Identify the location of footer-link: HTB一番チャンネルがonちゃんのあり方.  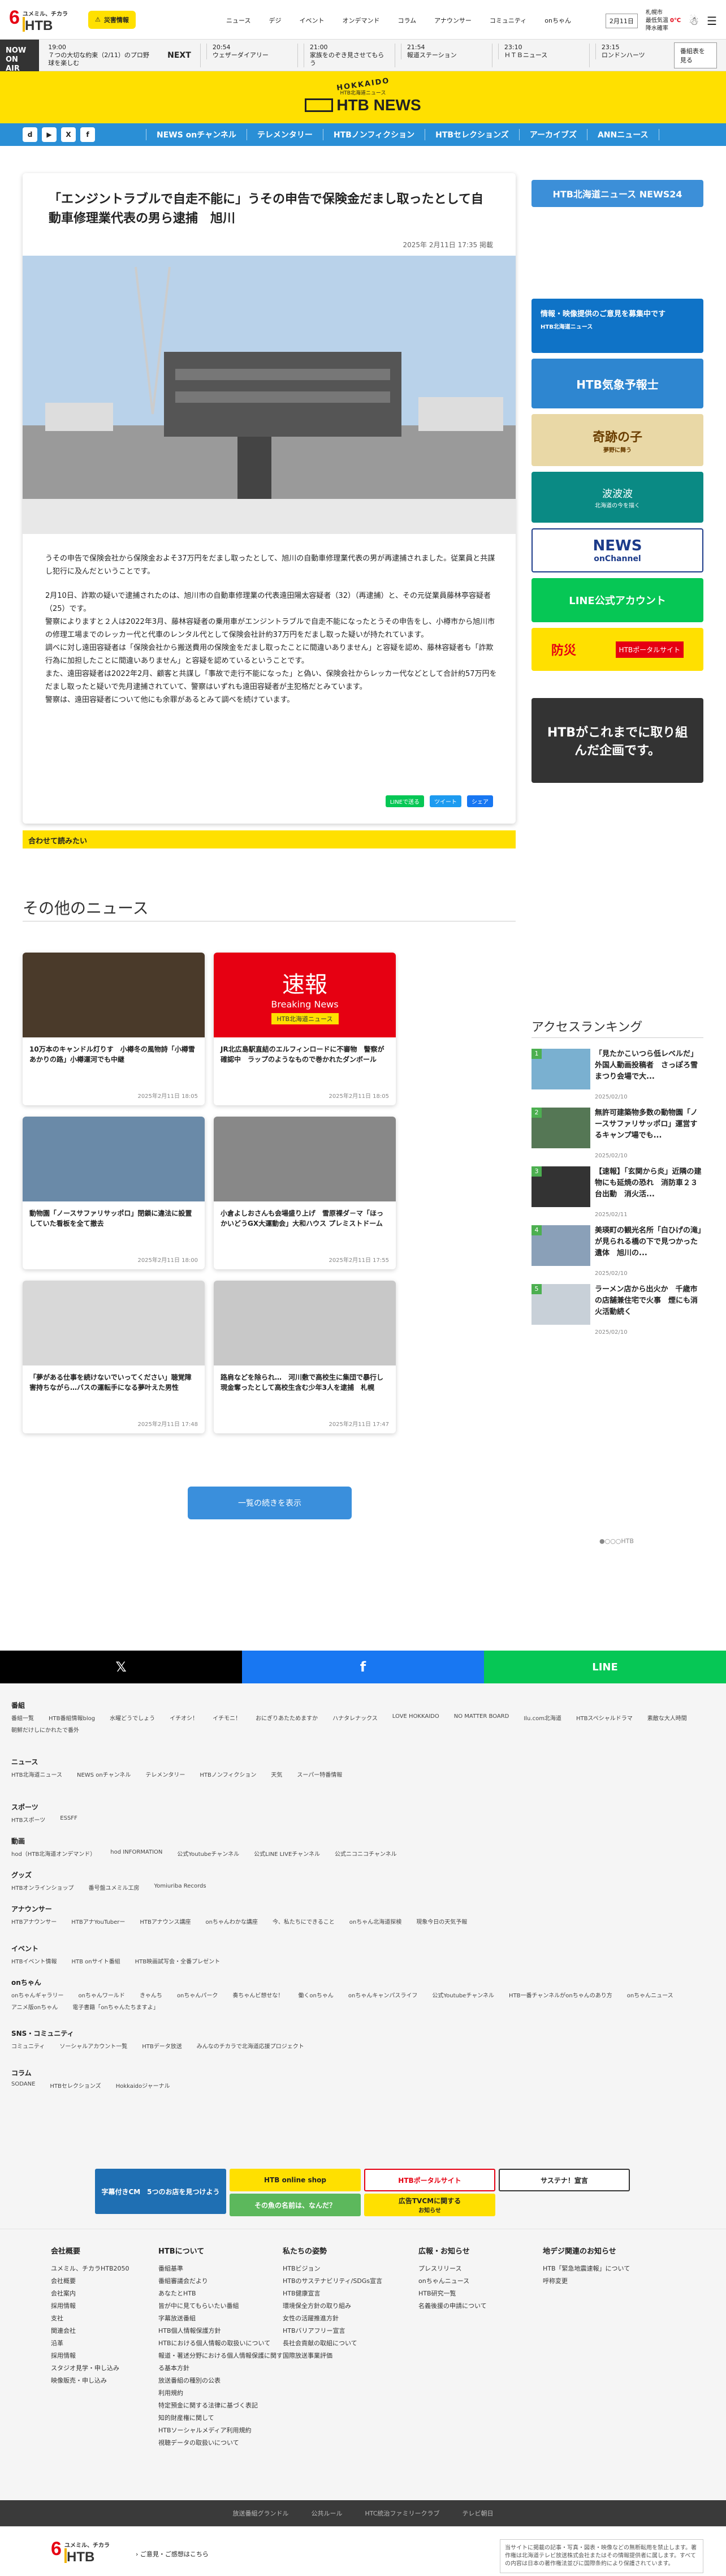
(561, 1995).